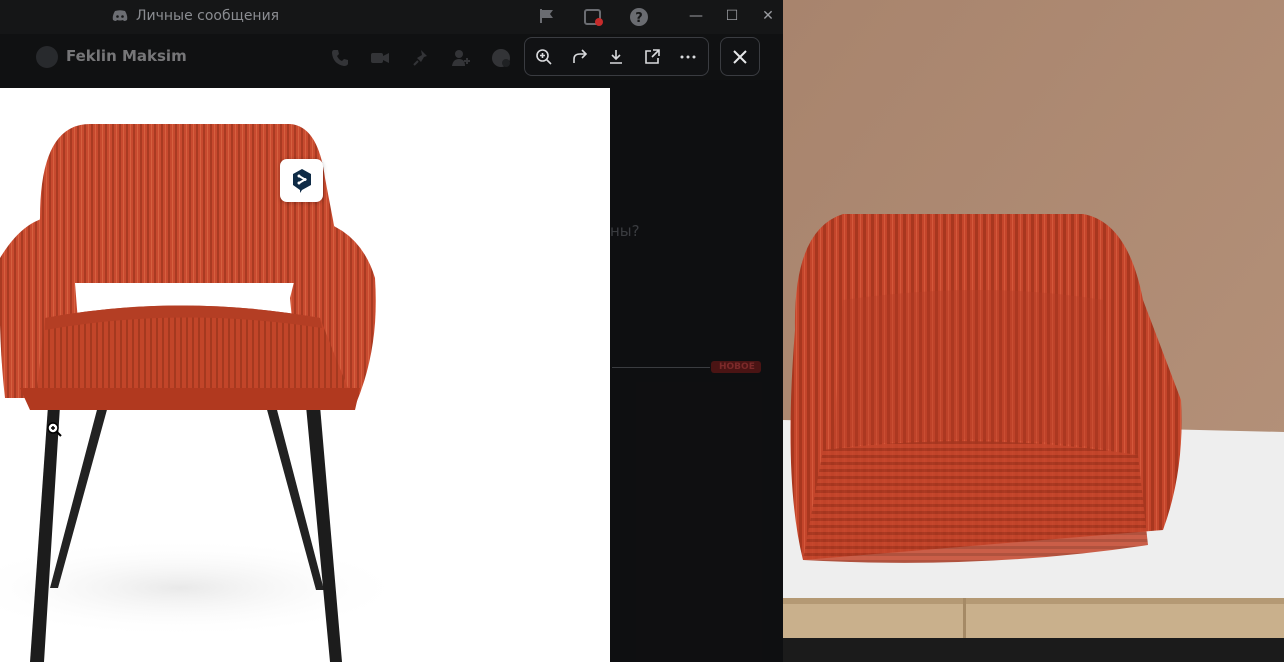  Describe the element at coordinates (593, 17) in the screenshot. I see `inbox-icon` at that location.